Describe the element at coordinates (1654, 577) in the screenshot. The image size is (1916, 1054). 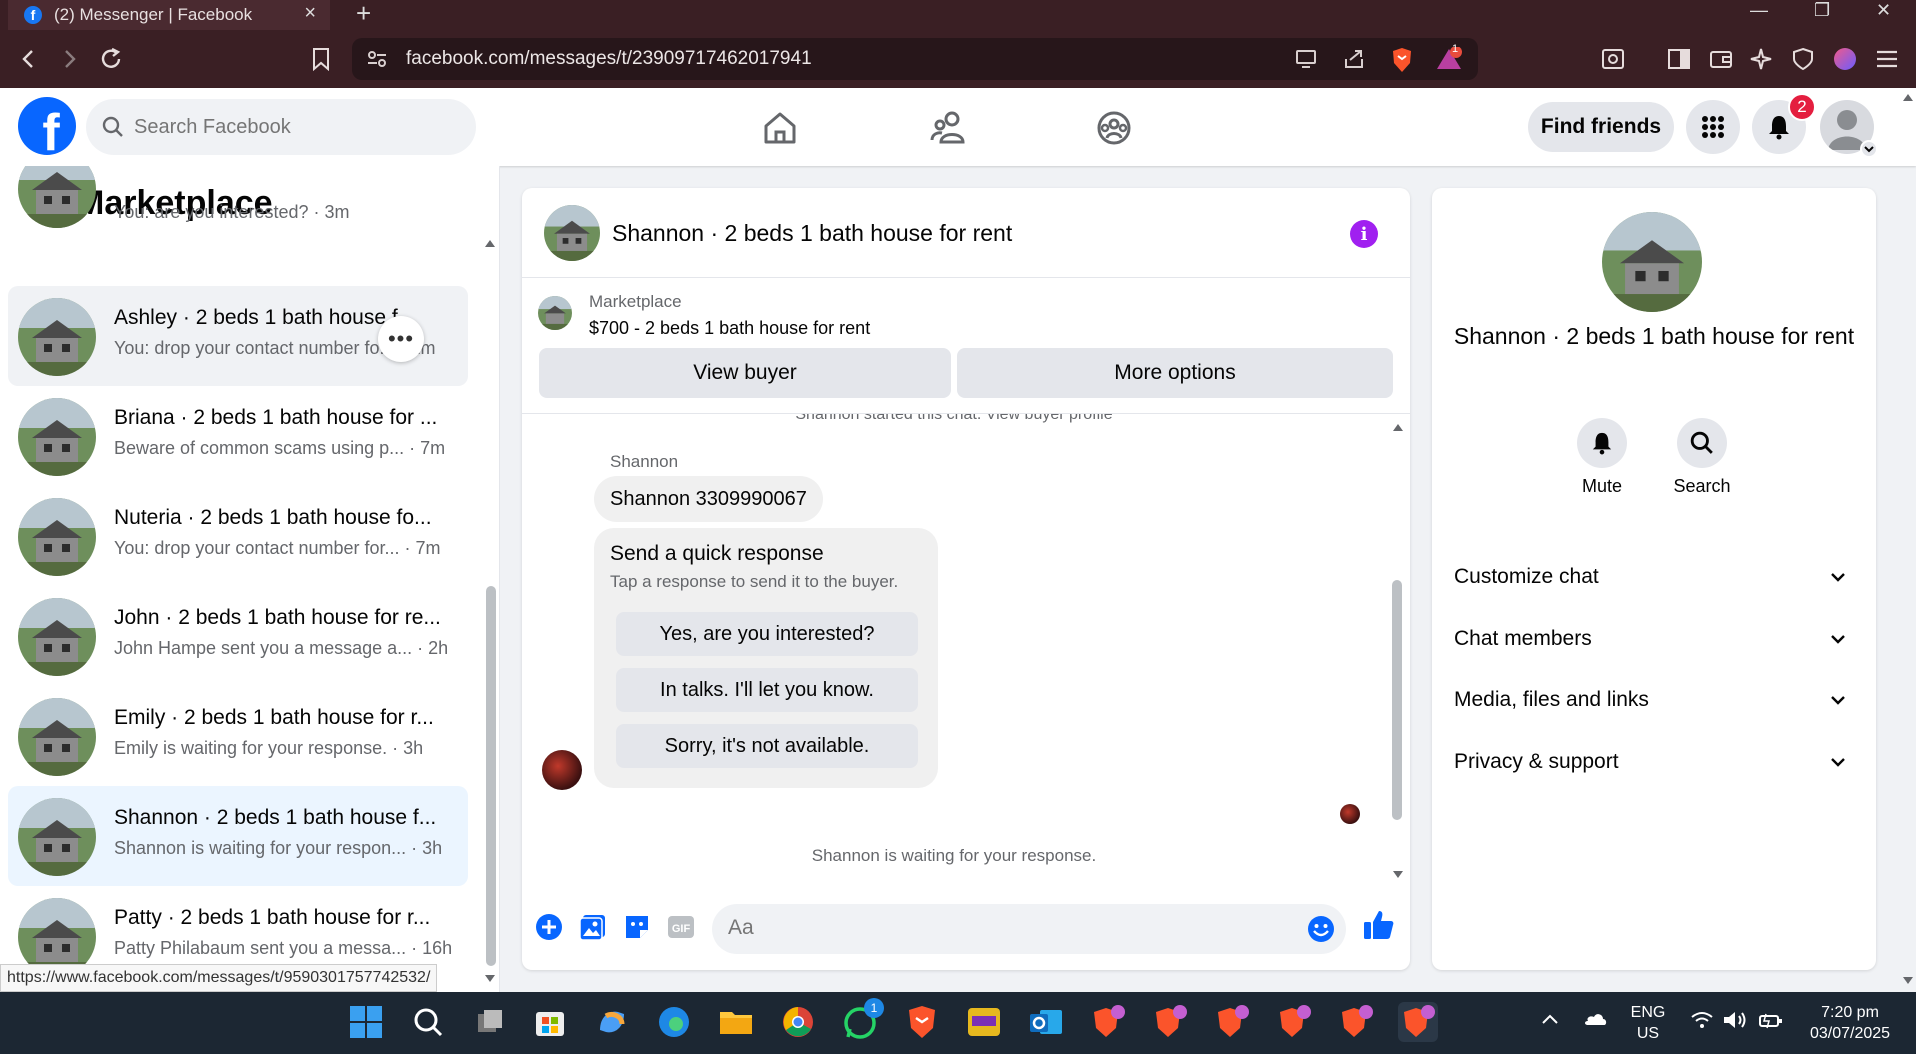
I see `customize-chat-section: Customize chat` at that location.